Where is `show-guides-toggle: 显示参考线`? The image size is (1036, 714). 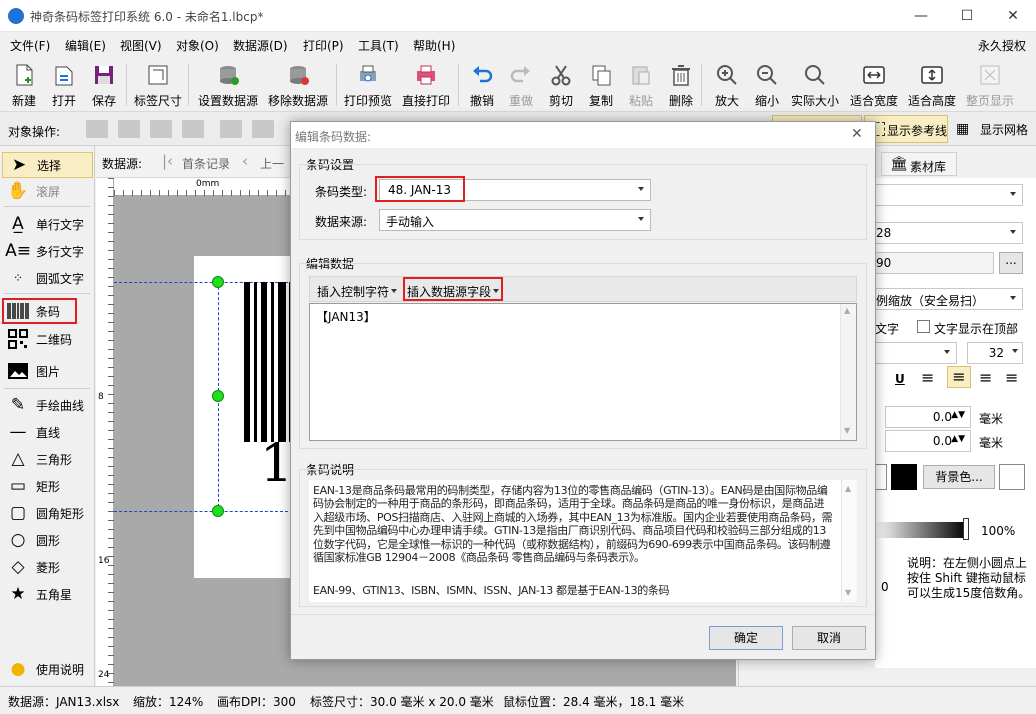
show-guides-toggle: 显示参考线 is located at coordinates (906, 129).